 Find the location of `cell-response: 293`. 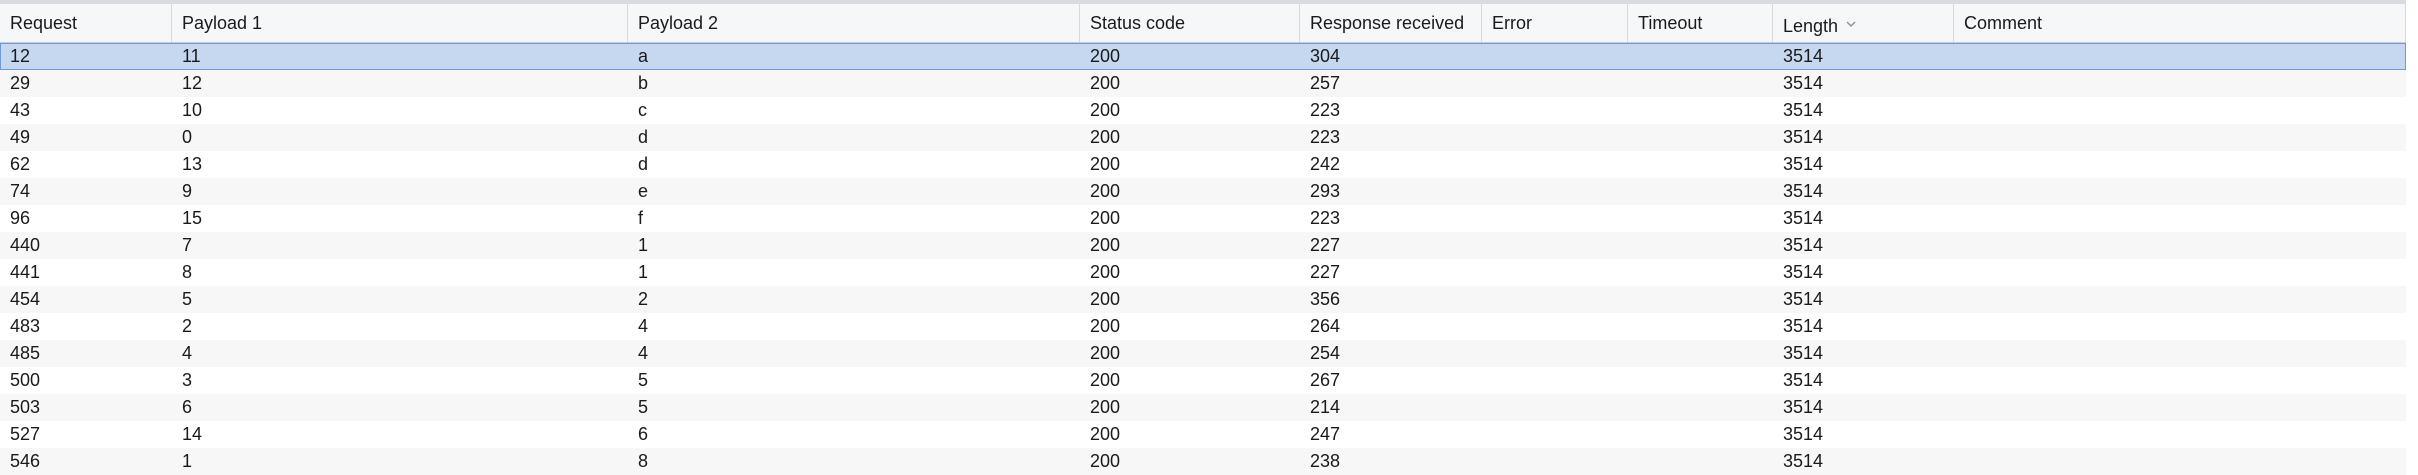

cell-response: 293 is located at coordinates (1325, 191).